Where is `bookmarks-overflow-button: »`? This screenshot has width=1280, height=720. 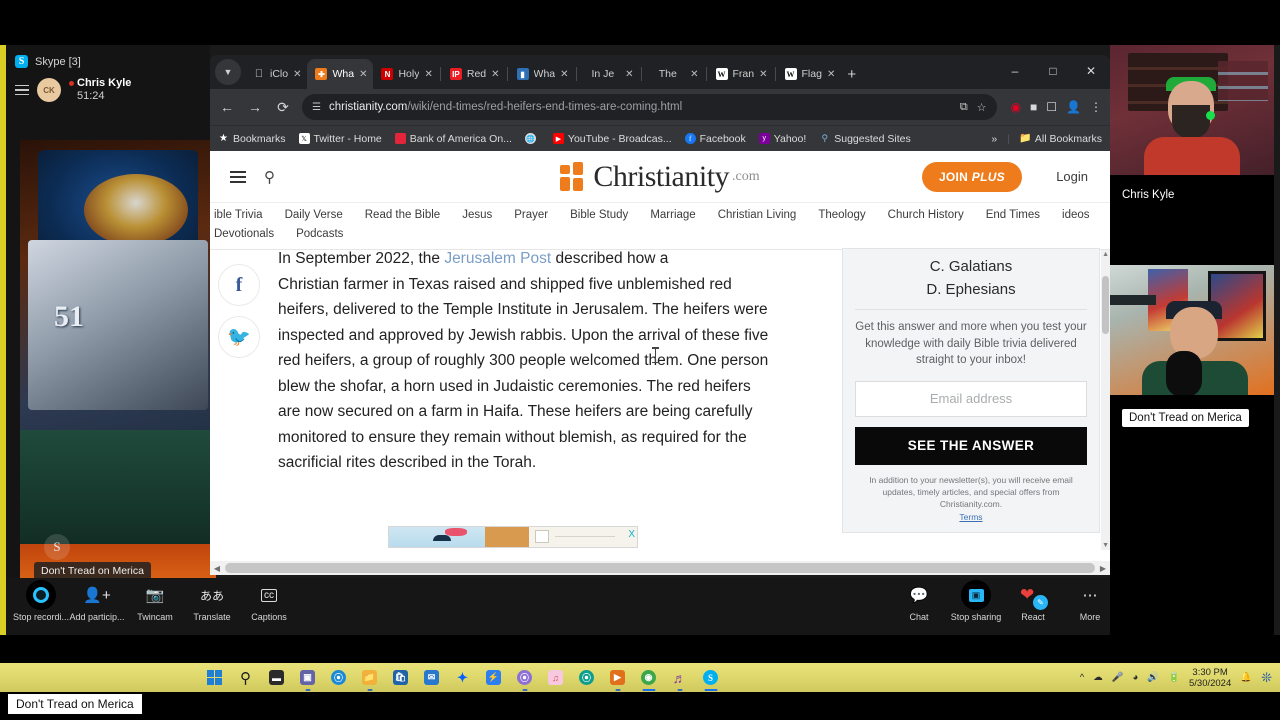
bookmarks-overflow-button: » is located at coordinates (994, 139).